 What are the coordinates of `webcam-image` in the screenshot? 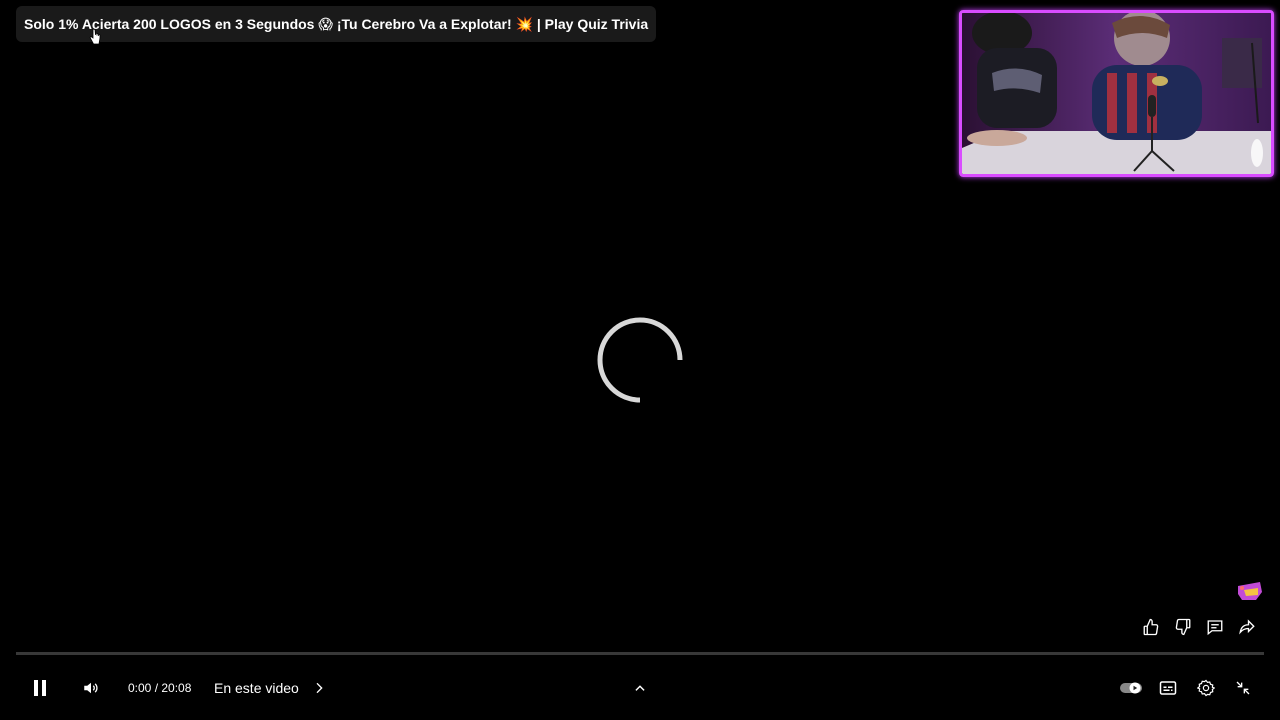 It's located at (1116, 93).